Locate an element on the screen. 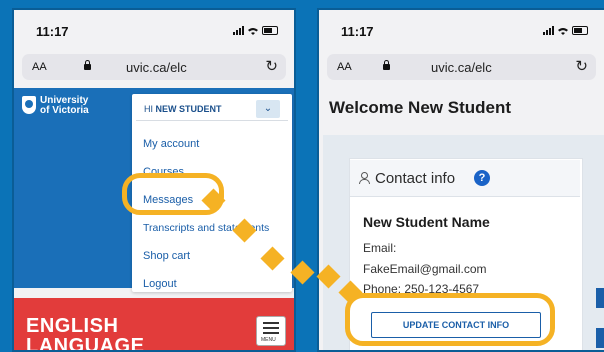  account-toggle: HI NEW STUDENT ⌄ is located at coordinates (212, 109).